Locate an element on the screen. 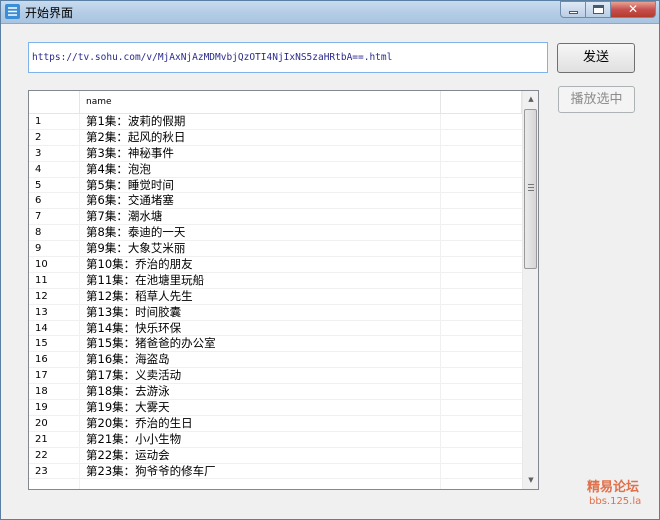 This screenshot has width=660, height=520. list-item: 15 第15集：猪爸爸的办公室 is located at coordinates (275, 344).